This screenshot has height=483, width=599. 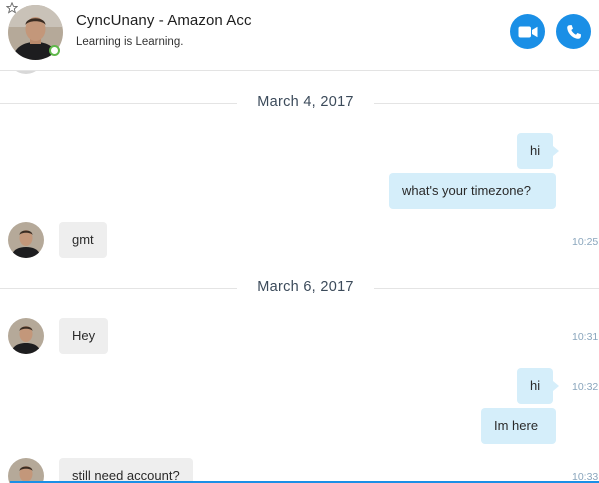 I want to click on date-divider: March 6, 2017, so click(x=299, y=288).